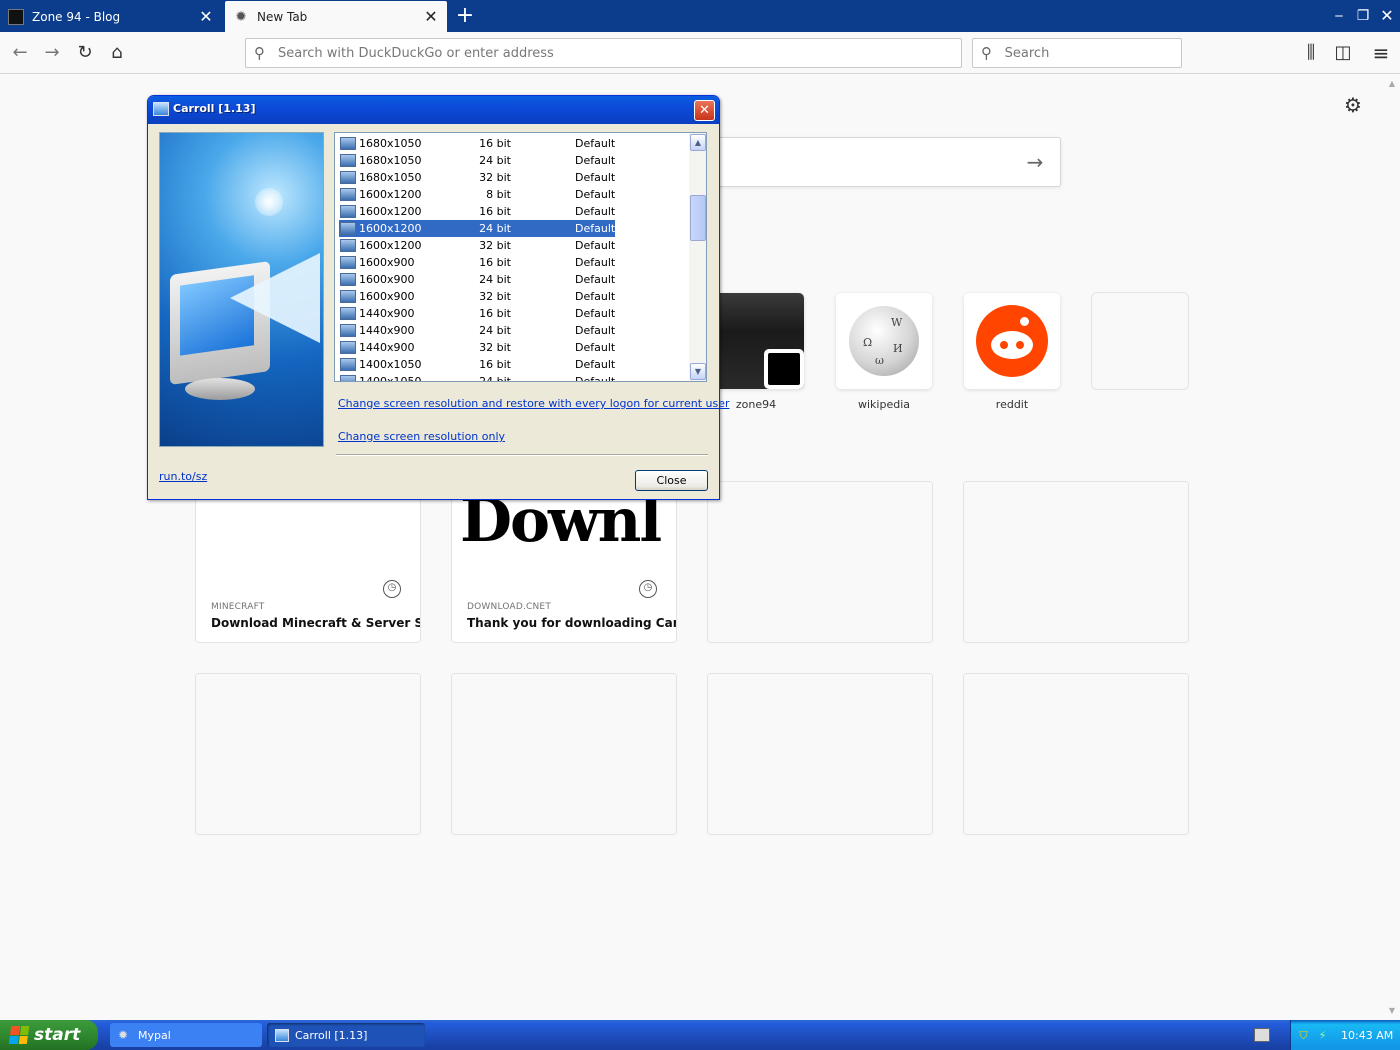 The height and width of the screenshot is (1050, 1400). Describe the element at coordinates (117, 53) in the screenshot. I see `home-icon: ⌂` at that location.